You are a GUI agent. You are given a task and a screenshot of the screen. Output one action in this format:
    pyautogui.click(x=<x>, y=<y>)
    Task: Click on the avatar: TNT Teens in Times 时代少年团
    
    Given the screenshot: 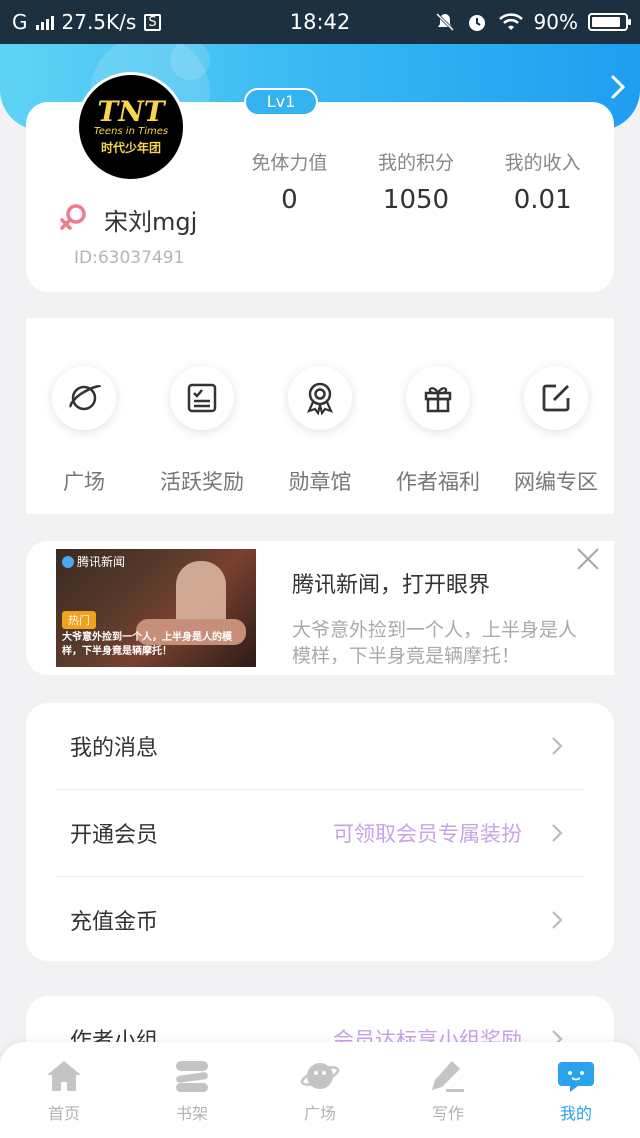 What is the action you would take?
    pyautogui.click(x=131, y=127)
    